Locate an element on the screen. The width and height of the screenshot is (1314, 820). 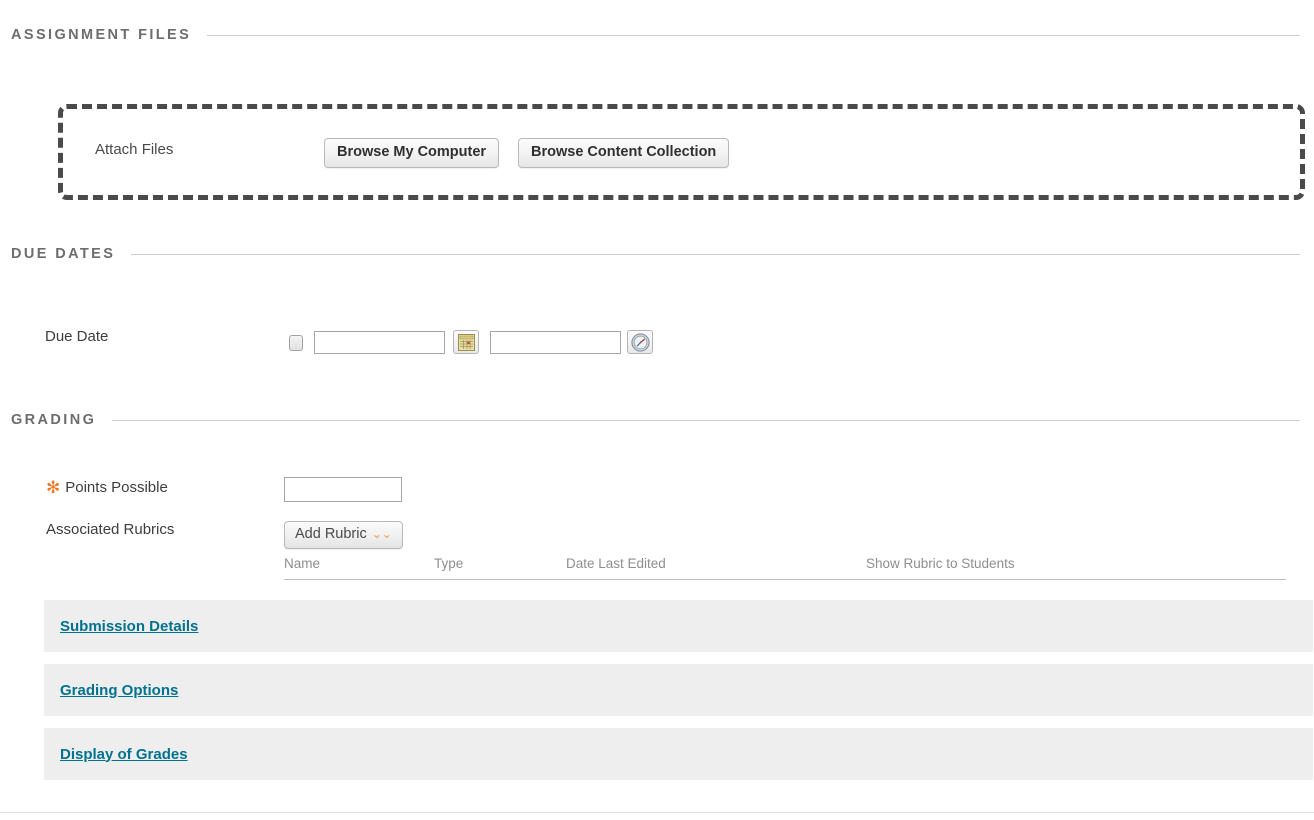
grading-options-link: Grading Options is located at coordinates (119, 690).